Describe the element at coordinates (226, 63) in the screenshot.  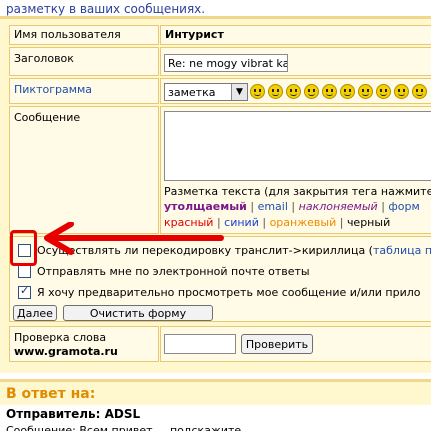
I see `subject-input: Re: ne mogy vibrat ka` at that location.